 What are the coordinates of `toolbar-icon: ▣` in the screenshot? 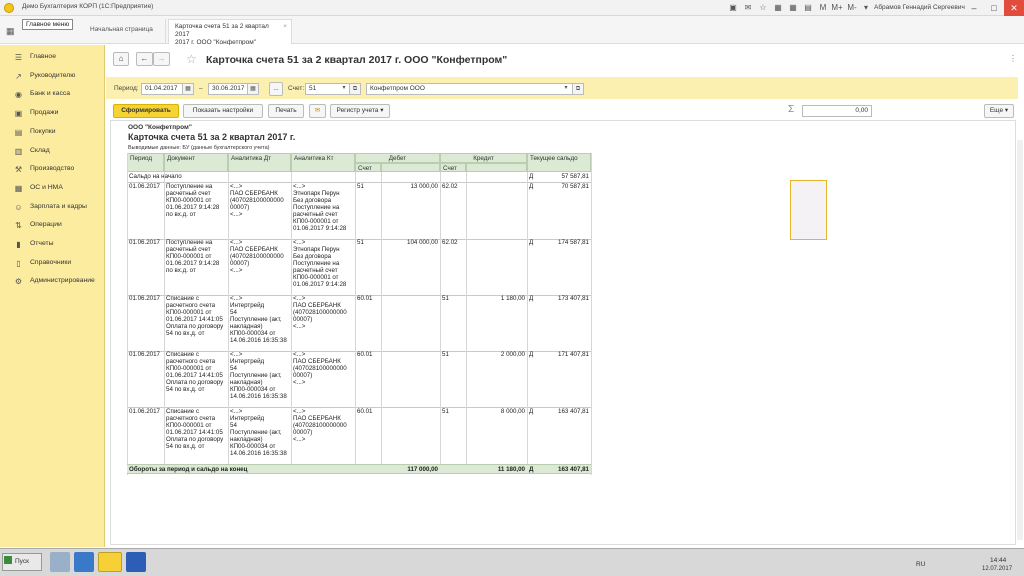 It's located at (733, 8).